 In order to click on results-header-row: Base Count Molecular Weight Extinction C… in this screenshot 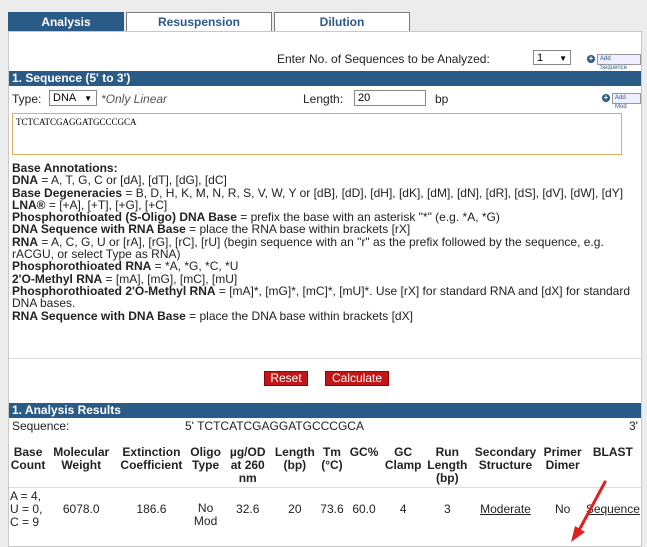, I will do `click(325, 466)`.